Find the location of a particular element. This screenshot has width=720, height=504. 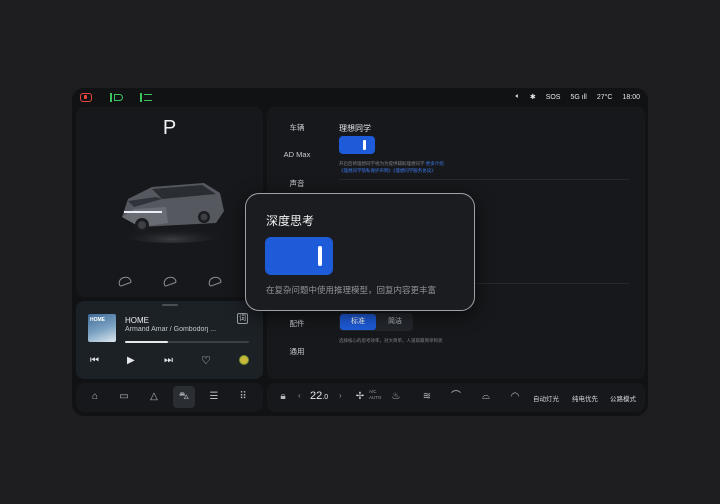

bluetooth-icon: ✱ is located at coordinates (533, 97).